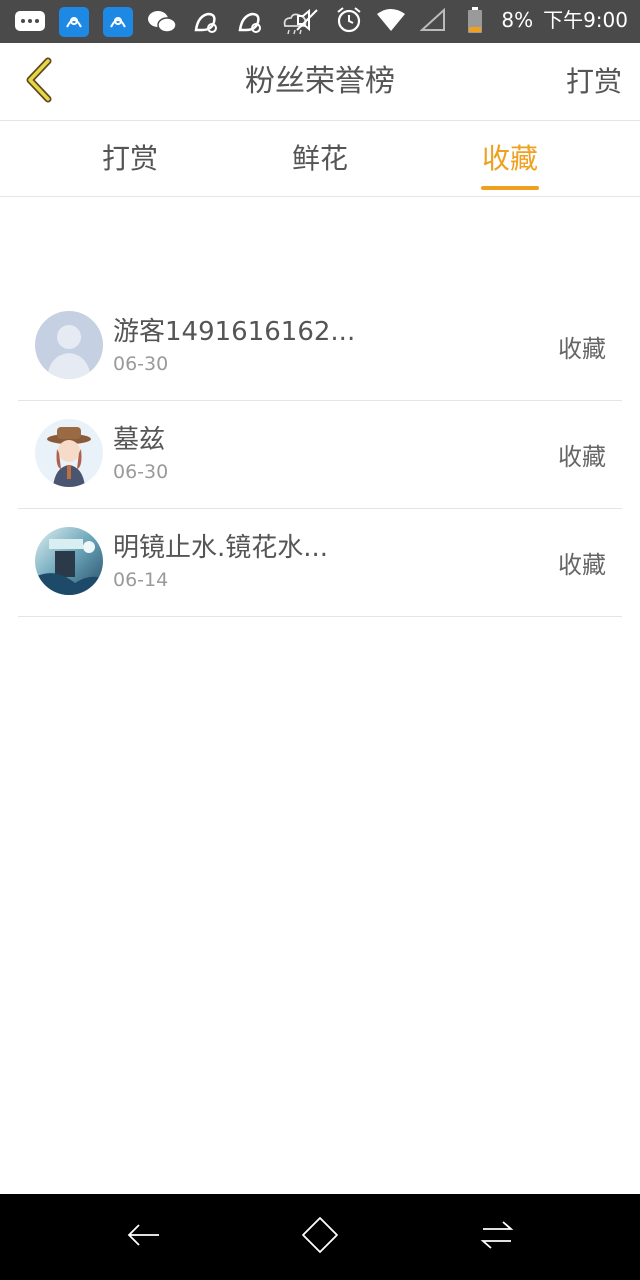  I want to click on list-item: 游客1491616162... 06-30 收藏, so click(320, 347).